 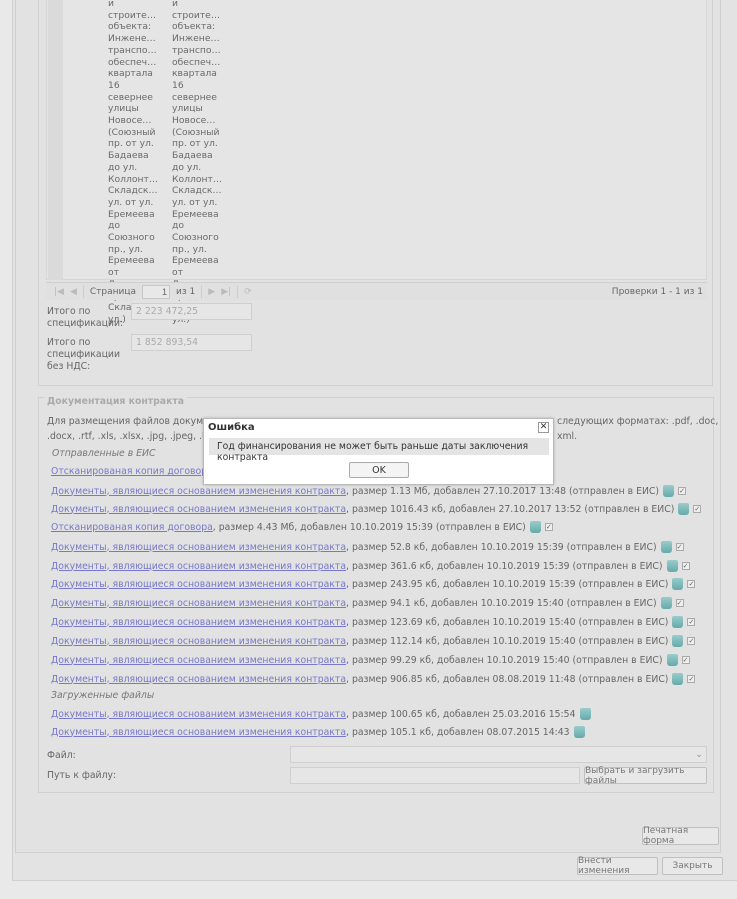 I want to click on upload-files-button: Выбрать и загрузить файлы, so click(x=645, y=776).